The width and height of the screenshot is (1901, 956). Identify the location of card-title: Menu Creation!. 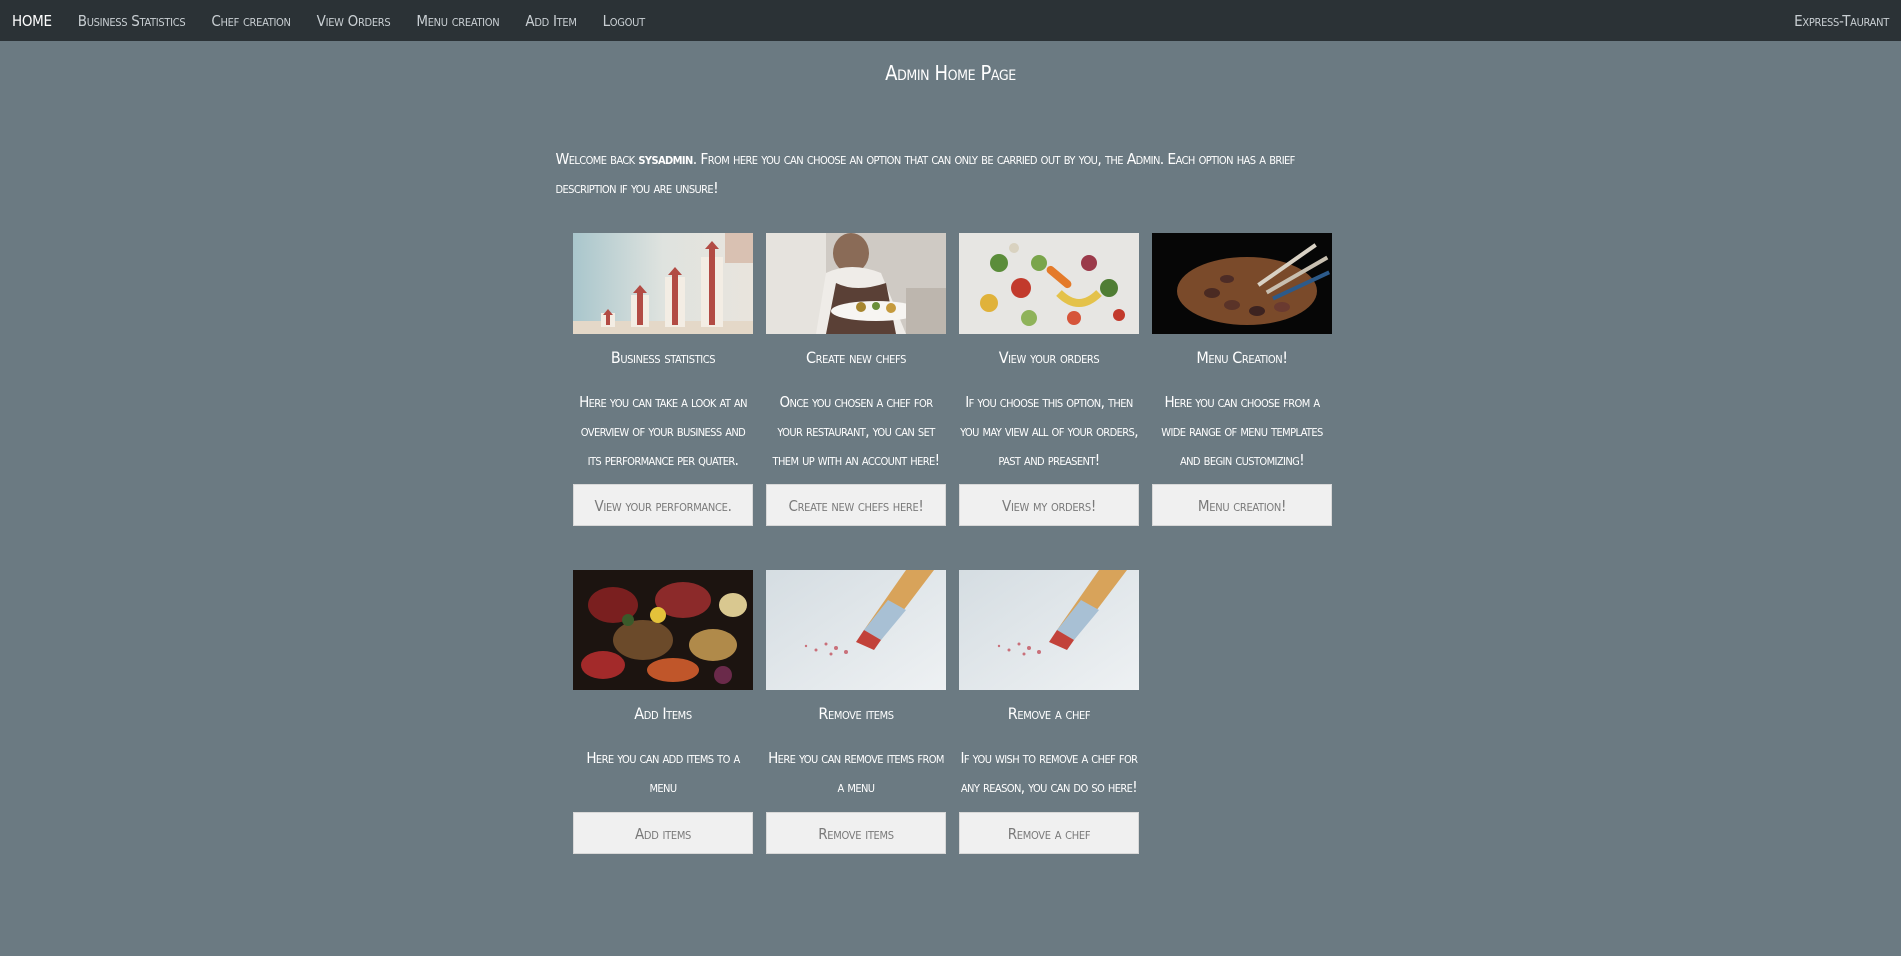
(1242, 357).